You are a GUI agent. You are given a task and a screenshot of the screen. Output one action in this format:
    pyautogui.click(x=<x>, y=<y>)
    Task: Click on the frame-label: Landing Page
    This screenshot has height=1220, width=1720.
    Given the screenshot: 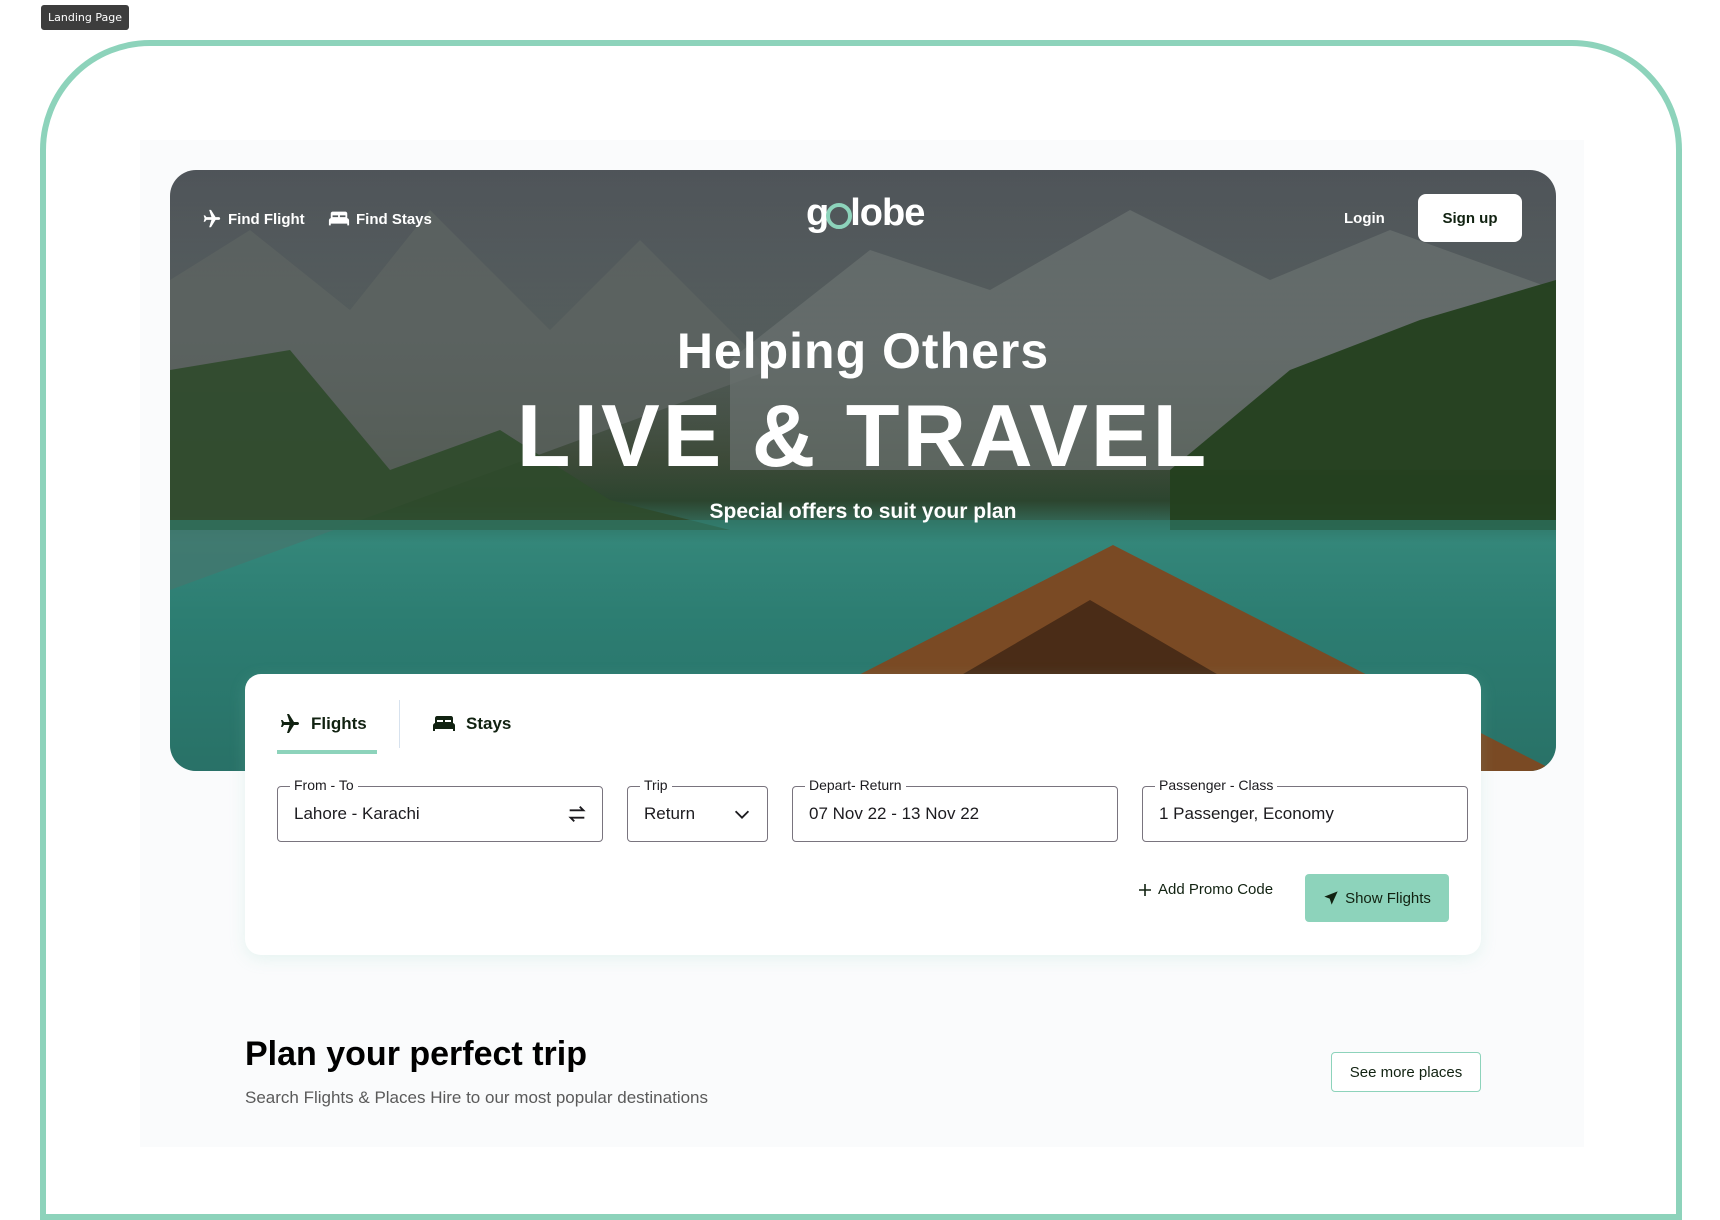 What is the action you would take?
    pyautogui.click(x=85, y=17)
    